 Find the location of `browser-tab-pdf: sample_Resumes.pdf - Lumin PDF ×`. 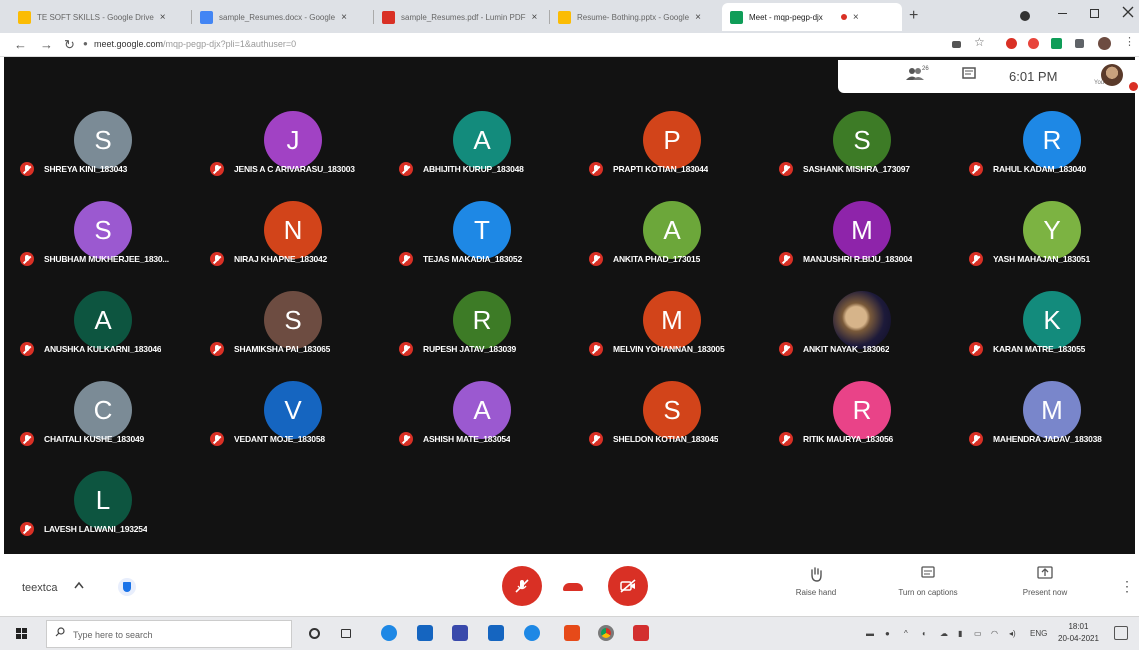

browser-tab-pdf: sample_Resumes.pdf - Lumin PDF × is located at coordinates (461, 17).